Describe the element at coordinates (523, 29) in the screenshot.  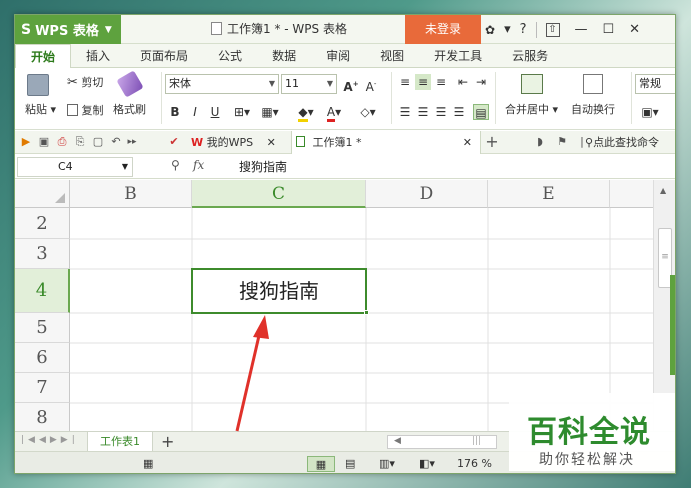
I see `help-icon: ?` at that location.